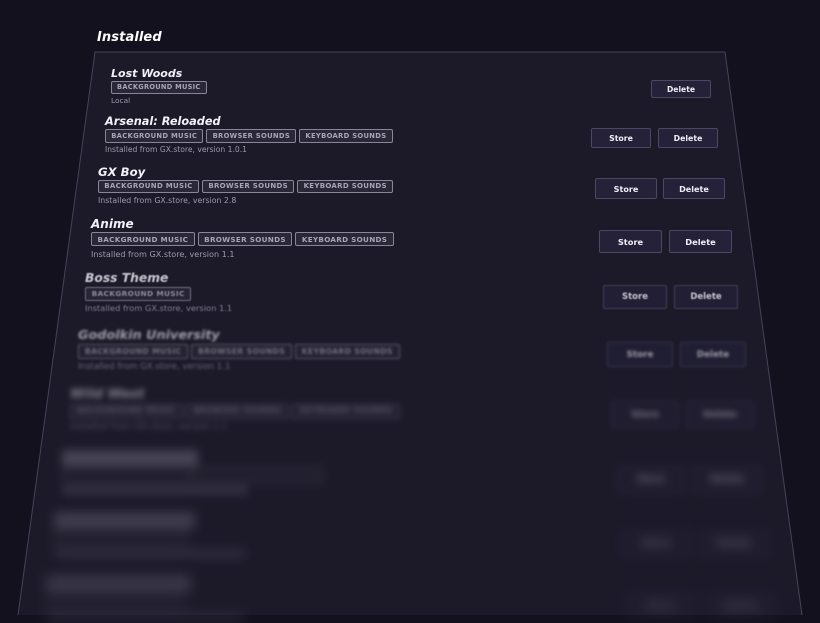 This screenshot has width=820, height=623. I want to click on item-name: Anime, so click(112, 224).